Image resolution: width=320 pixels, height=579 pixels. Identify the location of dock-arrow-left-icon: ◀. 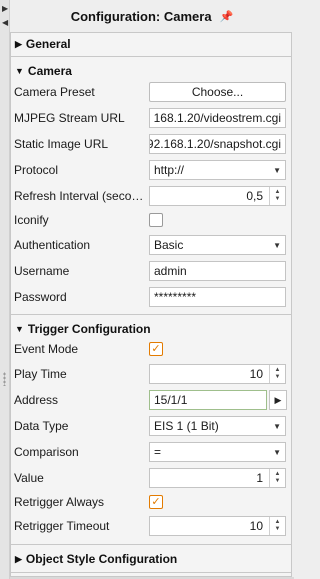
(5, 22).